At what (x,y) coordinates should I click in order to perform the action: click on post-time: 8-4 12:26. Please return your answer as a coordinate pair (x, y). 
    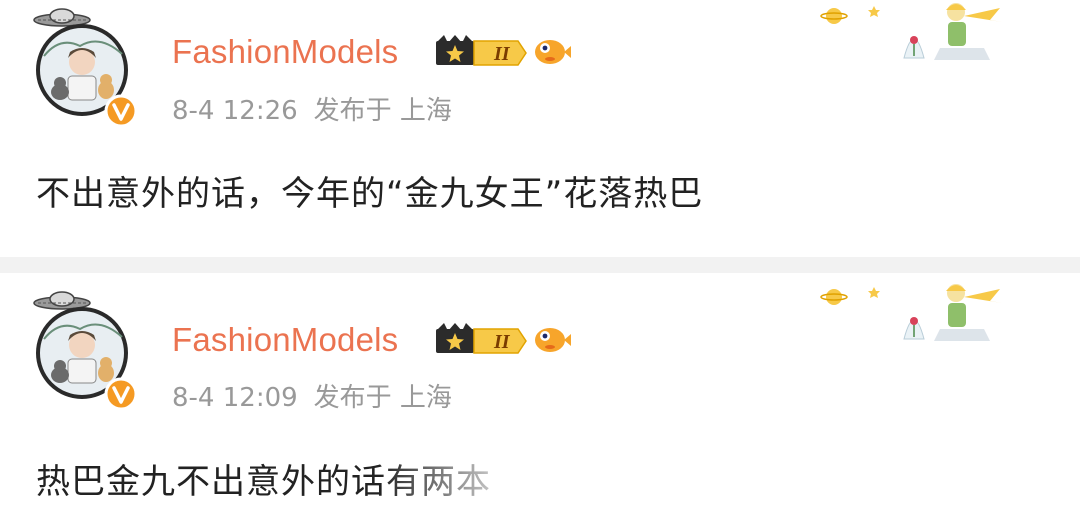
    Looking at the image, I should click on (235, 111).